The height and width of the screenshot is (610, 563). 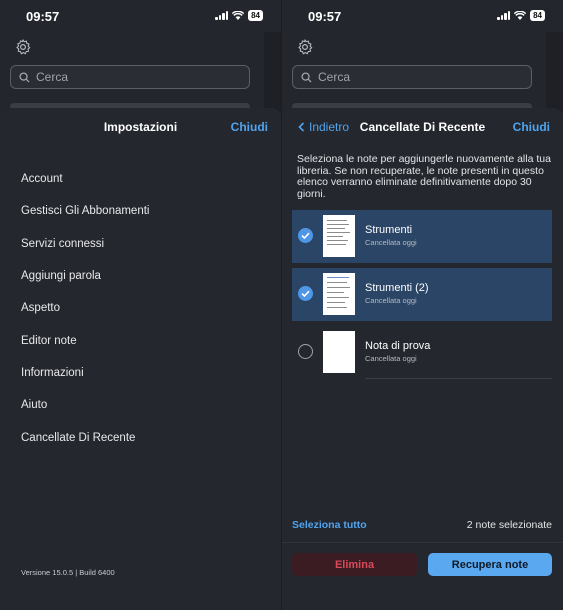 I want to click on recover-notes-button: Recupera note, so click(x=490, y=564).